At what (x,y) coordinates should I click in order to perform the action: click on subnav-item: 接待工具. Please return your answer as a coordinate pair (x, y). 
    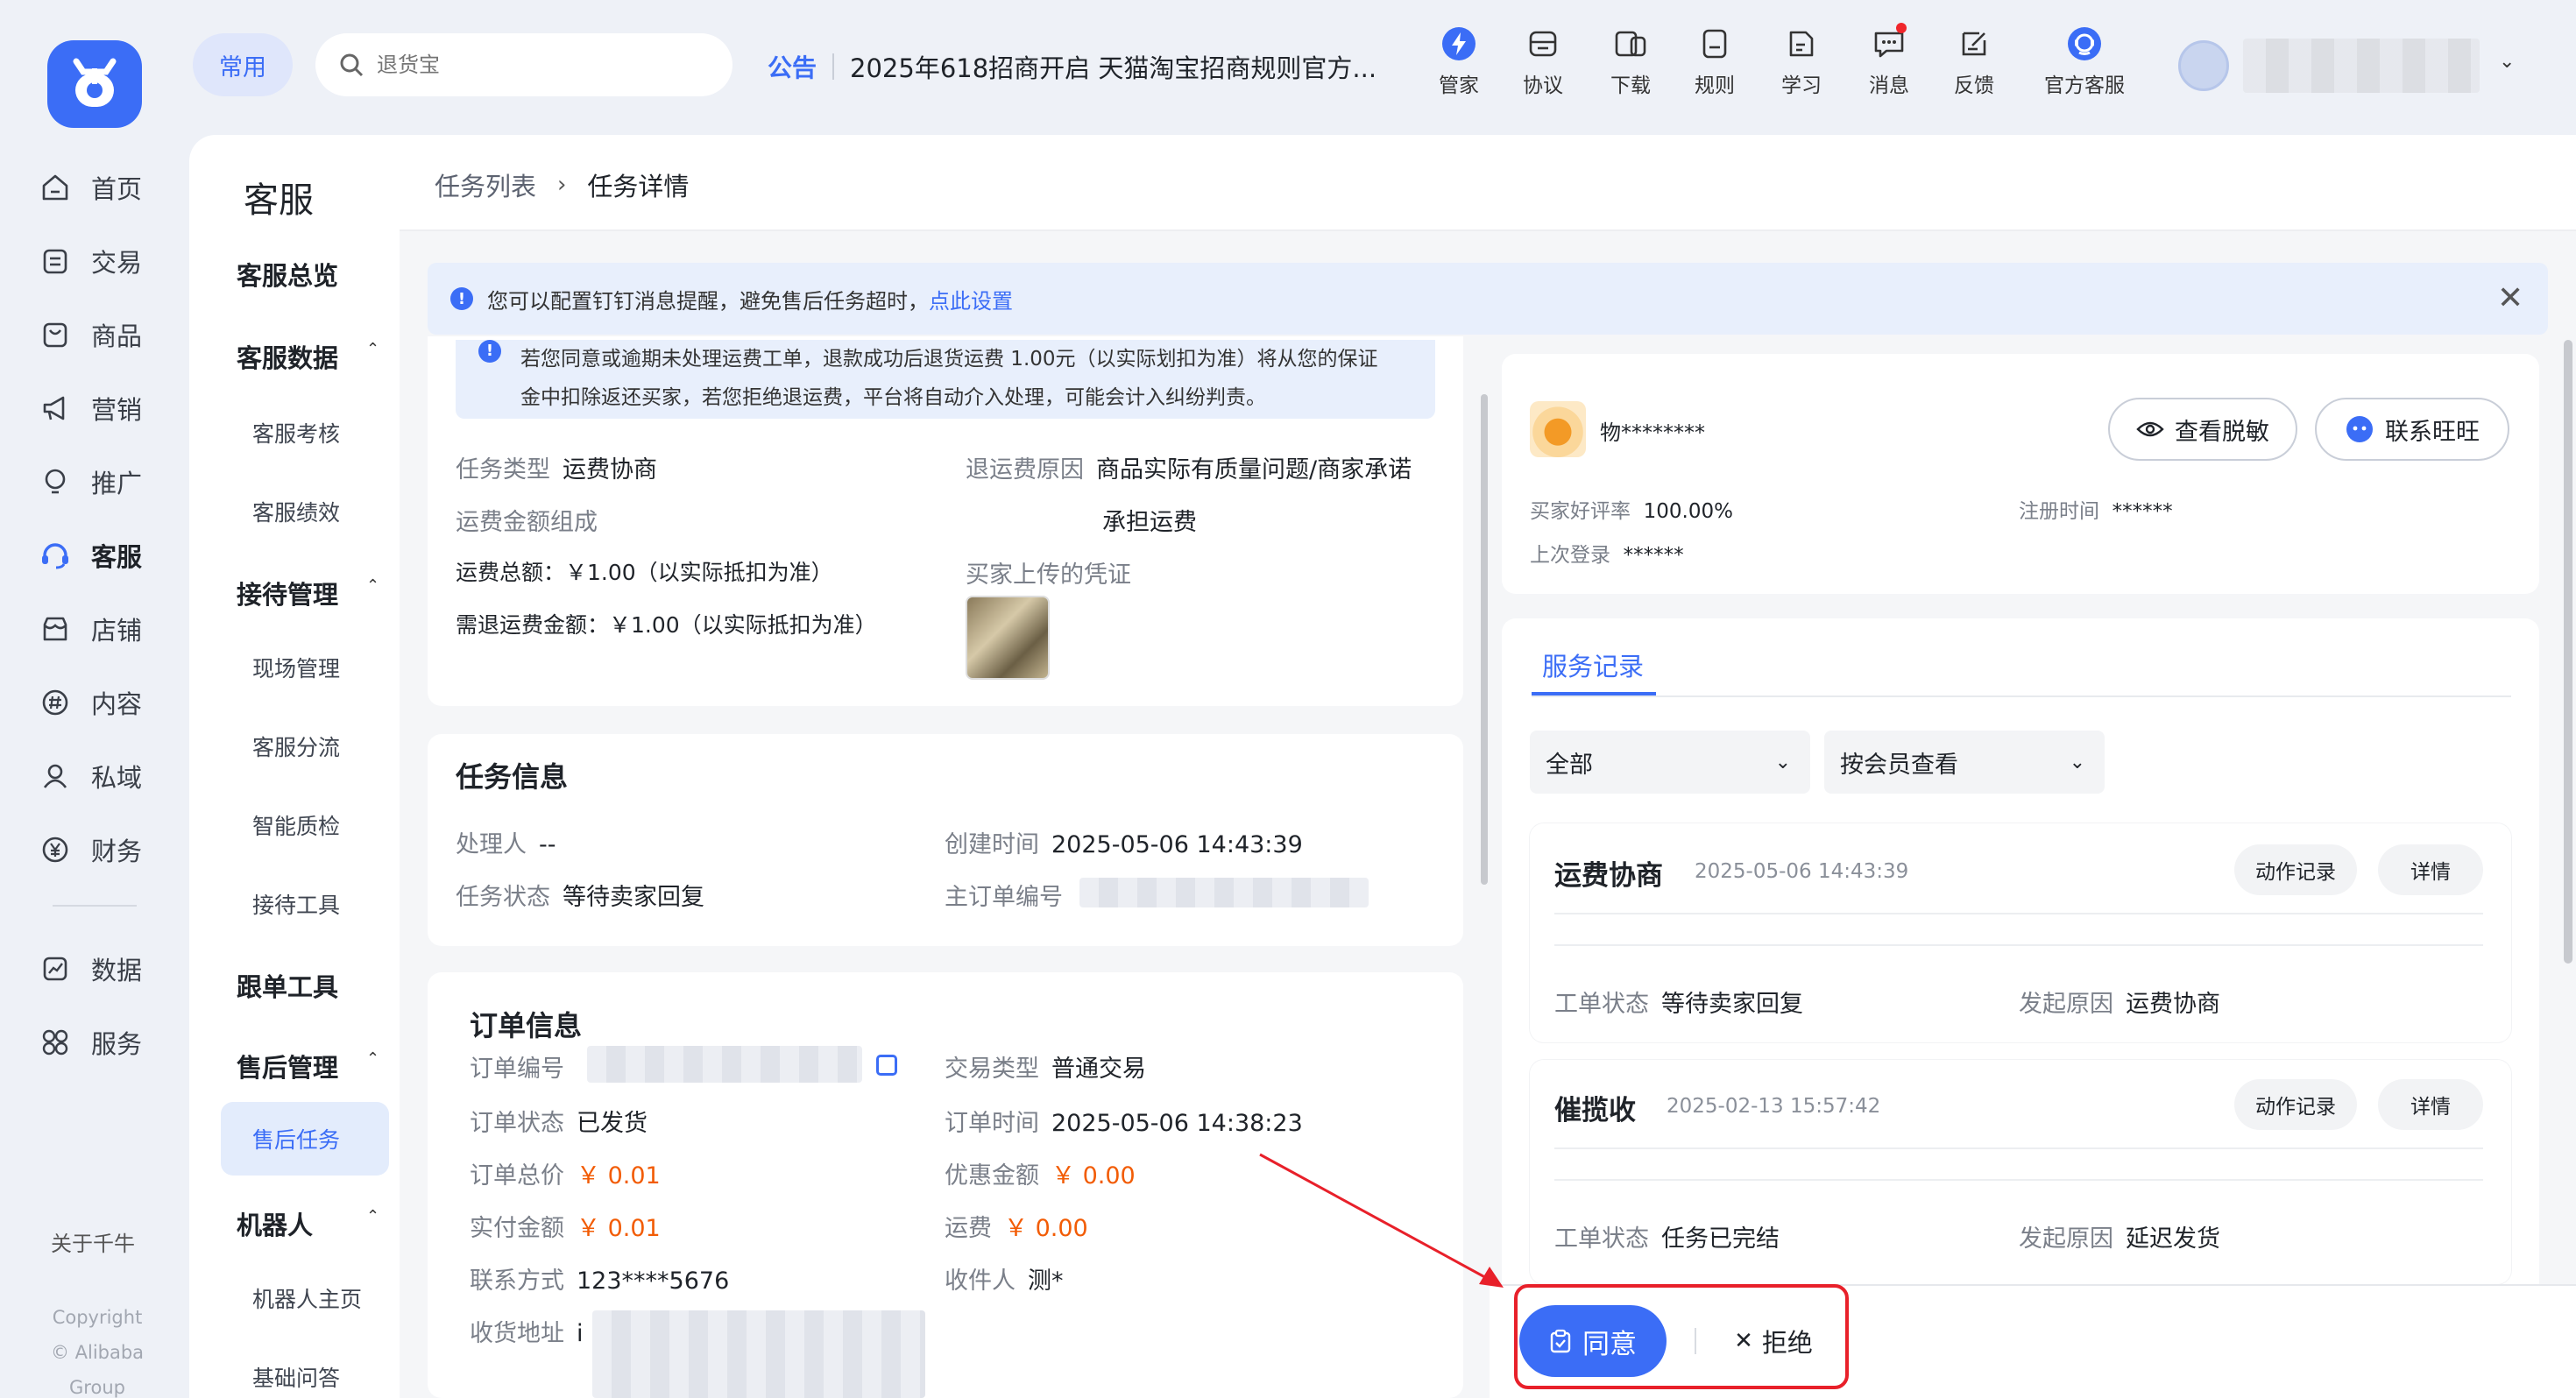
    Looking at the image, I should click on (296, 904).